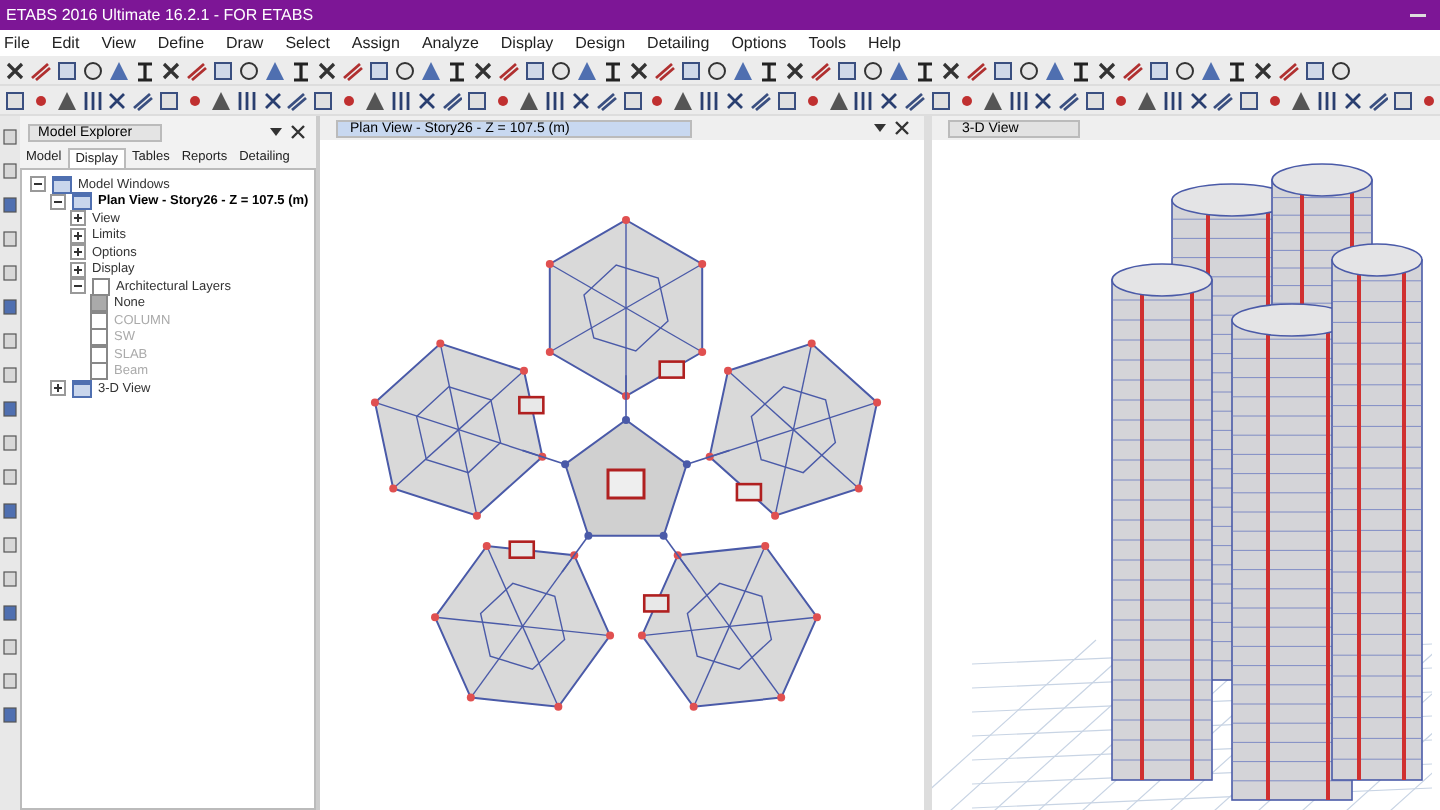 The height and width of the screenshot is (810, 1440). I want to click on window-title: ETABS 2016 Ultimate 16.2.1 - FOR ETABS, so click(160, 15).